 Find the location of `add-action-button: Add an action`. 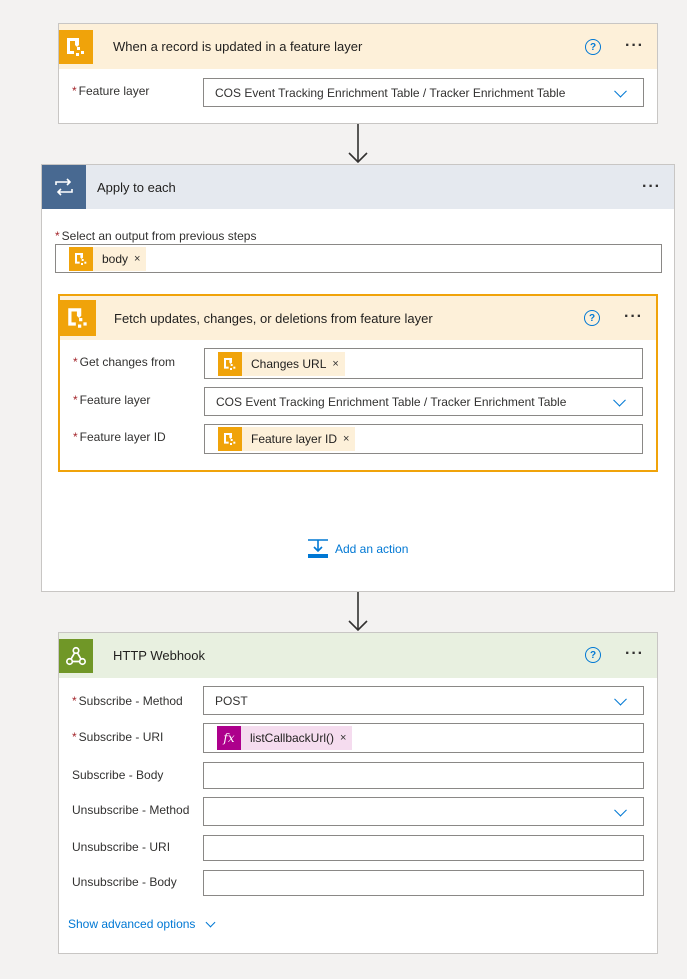

add-action-button: Add an action is located at coordinates (357, 549).